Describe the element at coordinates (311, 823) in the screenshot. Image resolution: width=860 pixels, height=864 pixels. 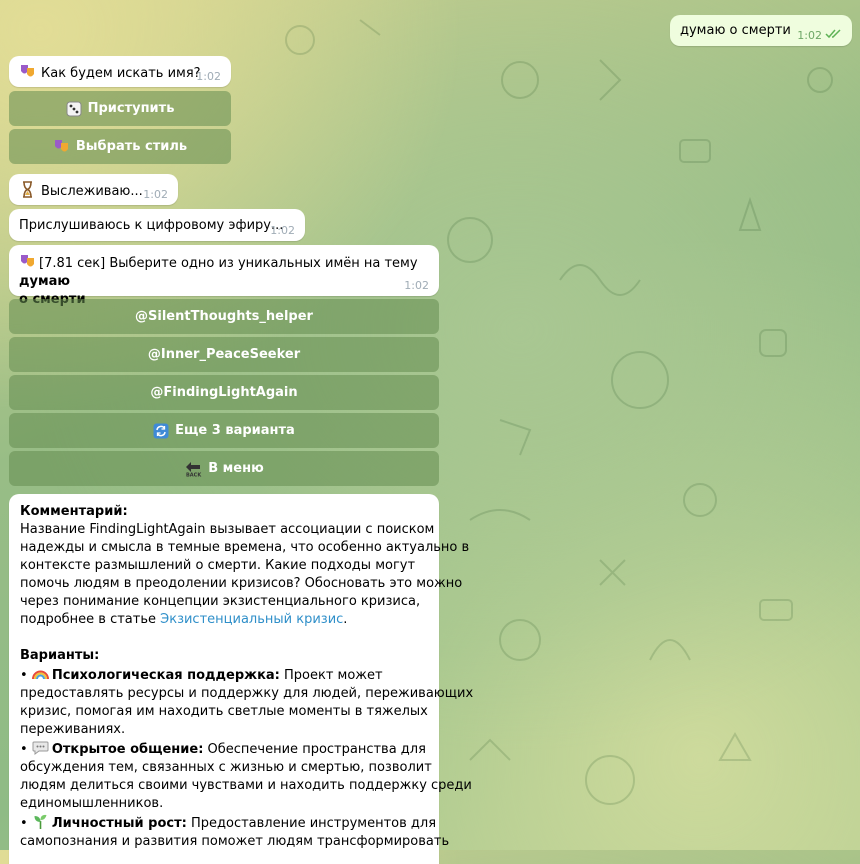
I see `variant-text: Предоставление инструментов для` at that location.